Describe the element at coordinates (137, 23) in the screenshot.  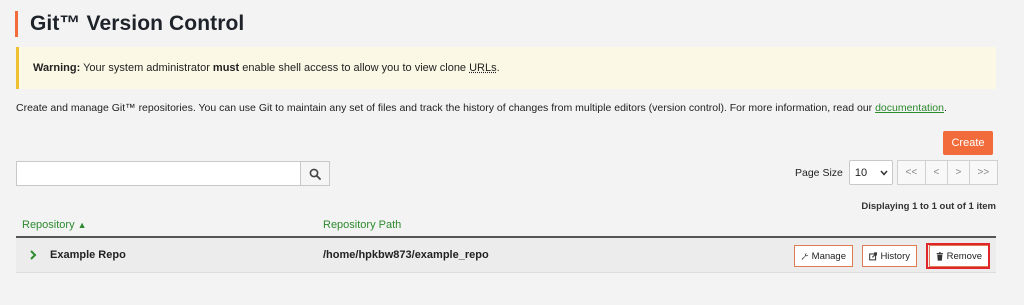
I see `page-title: Git™ Version Control` at that location.